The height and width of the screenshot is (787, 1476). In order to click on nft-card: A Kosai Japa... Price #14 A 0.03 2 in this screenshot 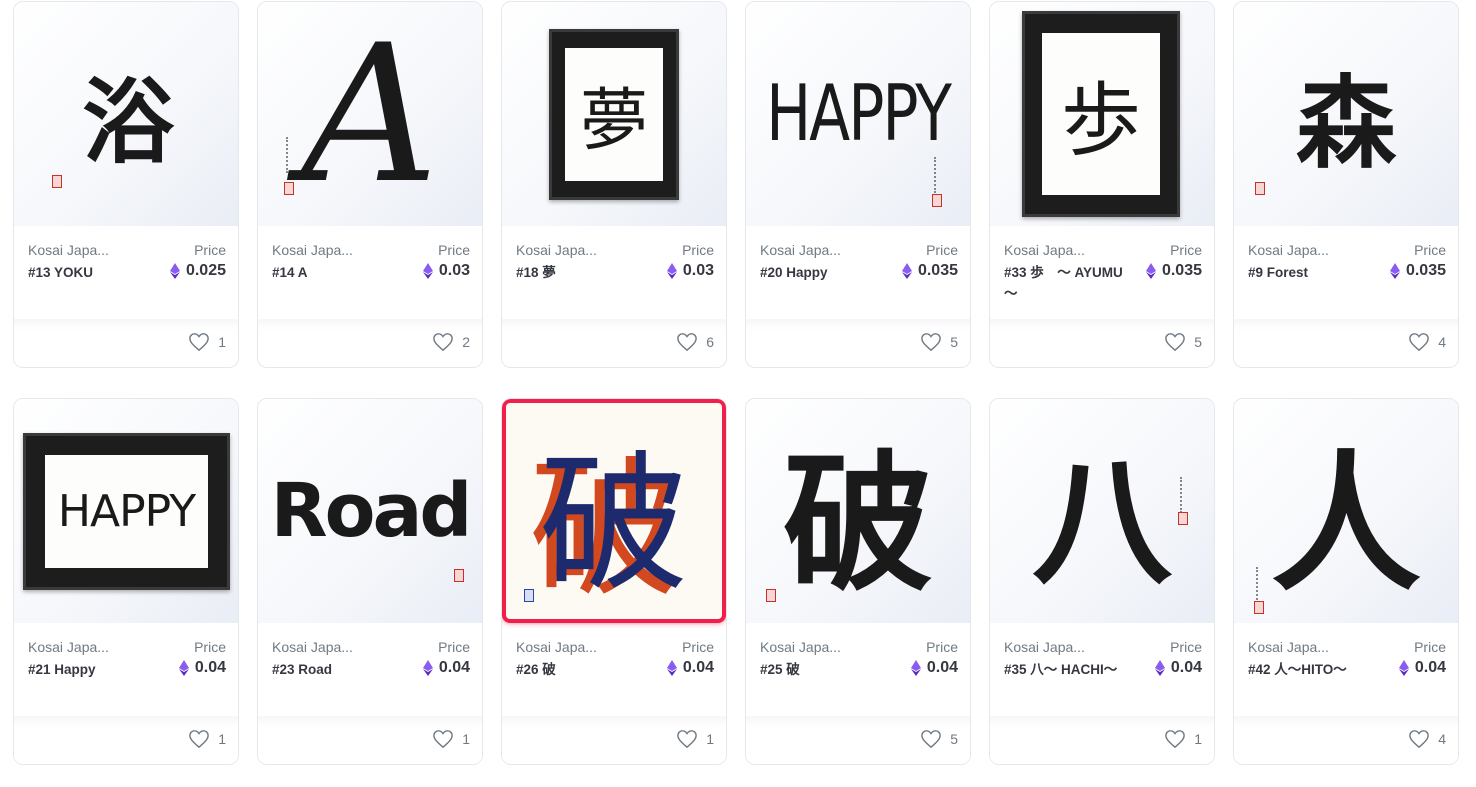, I will do `click(370, 184)`.